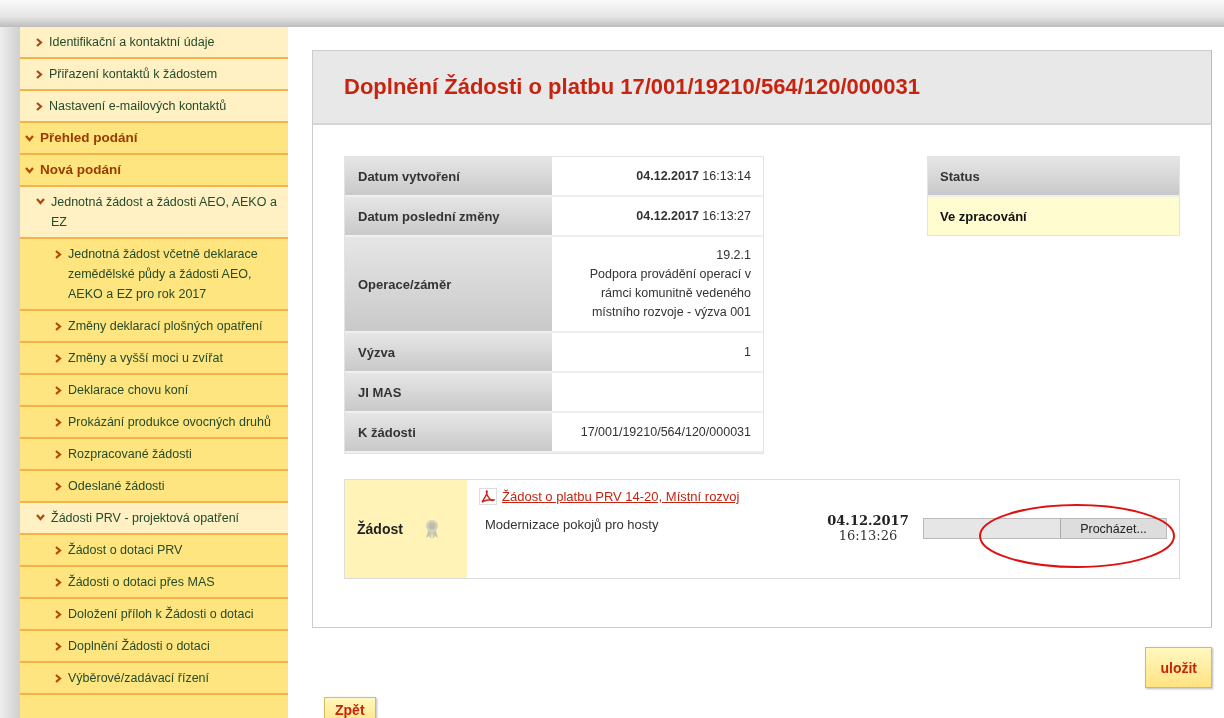  Describe the element at coordinates (154, 75) in the screenshot. I see `menu-item: Přiřazení kontaktů k žádostem` at that location.